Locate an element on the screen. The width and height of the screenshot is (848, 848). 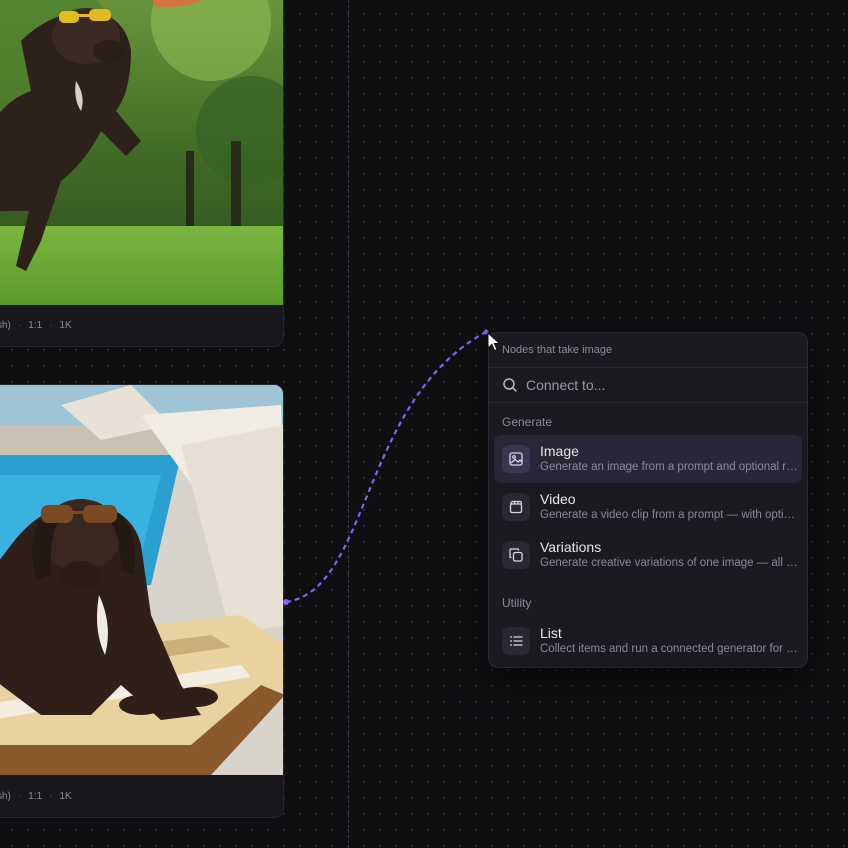
menu-item-title: List is located at coordinates (551, 633).